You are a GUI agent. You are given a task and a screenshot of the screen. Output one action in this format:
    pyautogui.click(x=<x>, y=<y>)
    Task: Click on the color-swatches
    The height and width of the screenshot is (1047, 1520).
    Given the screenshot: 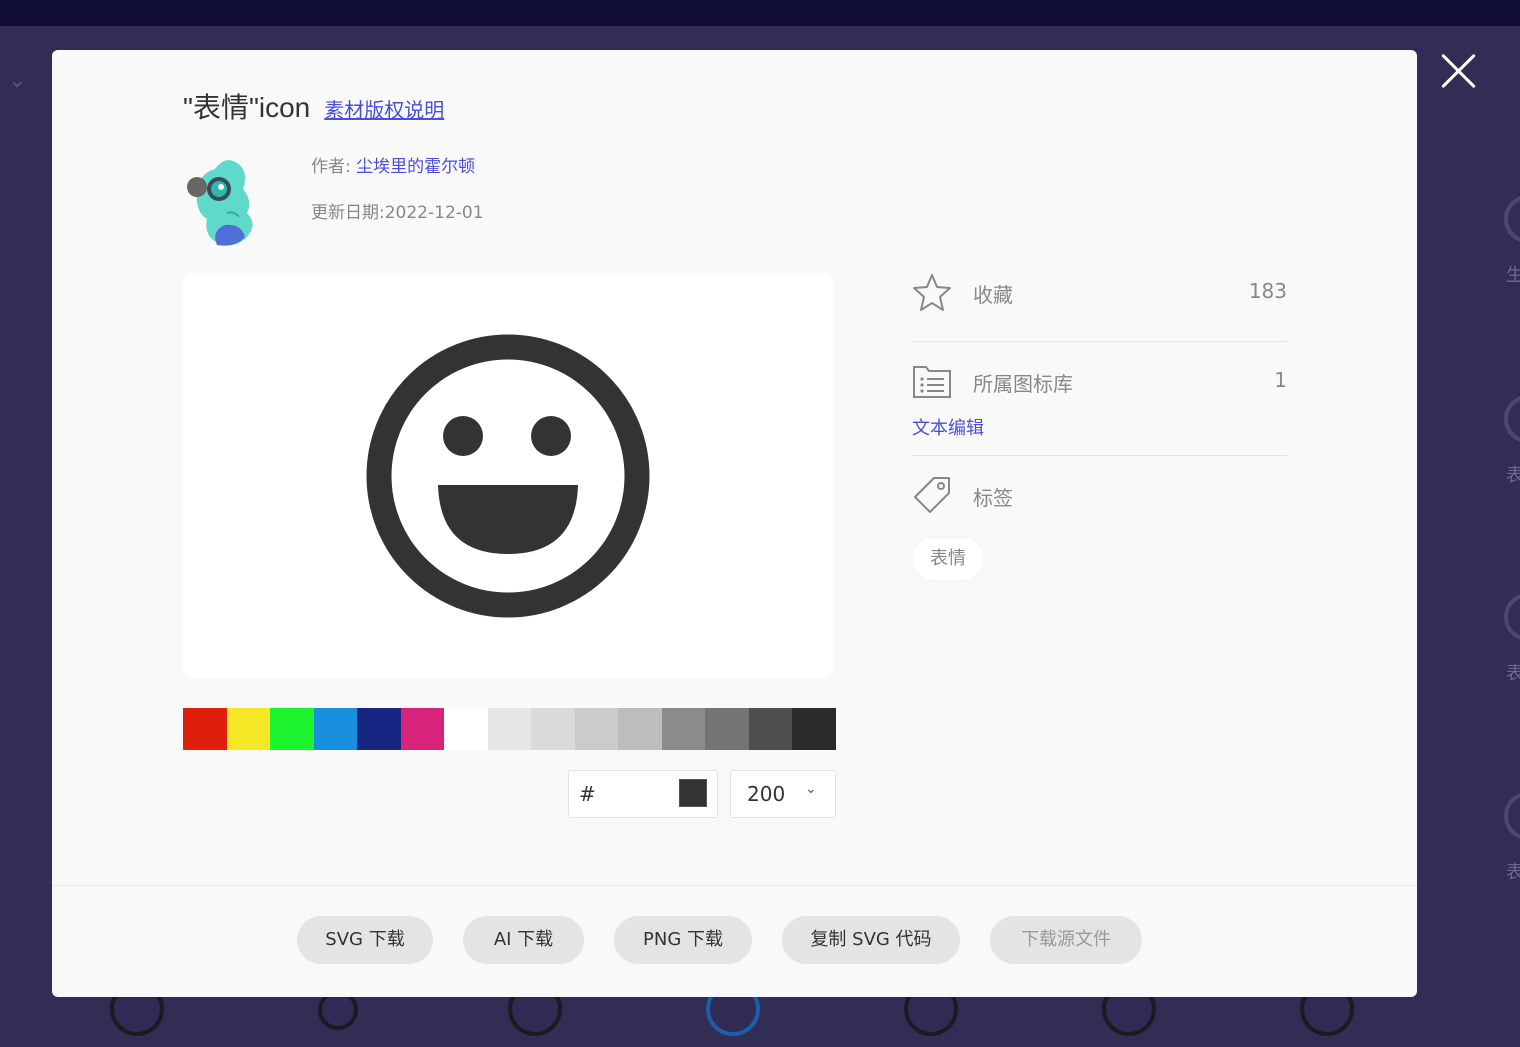 What is the action you would take?
    pyautogui.click(x=509, y=729)
    